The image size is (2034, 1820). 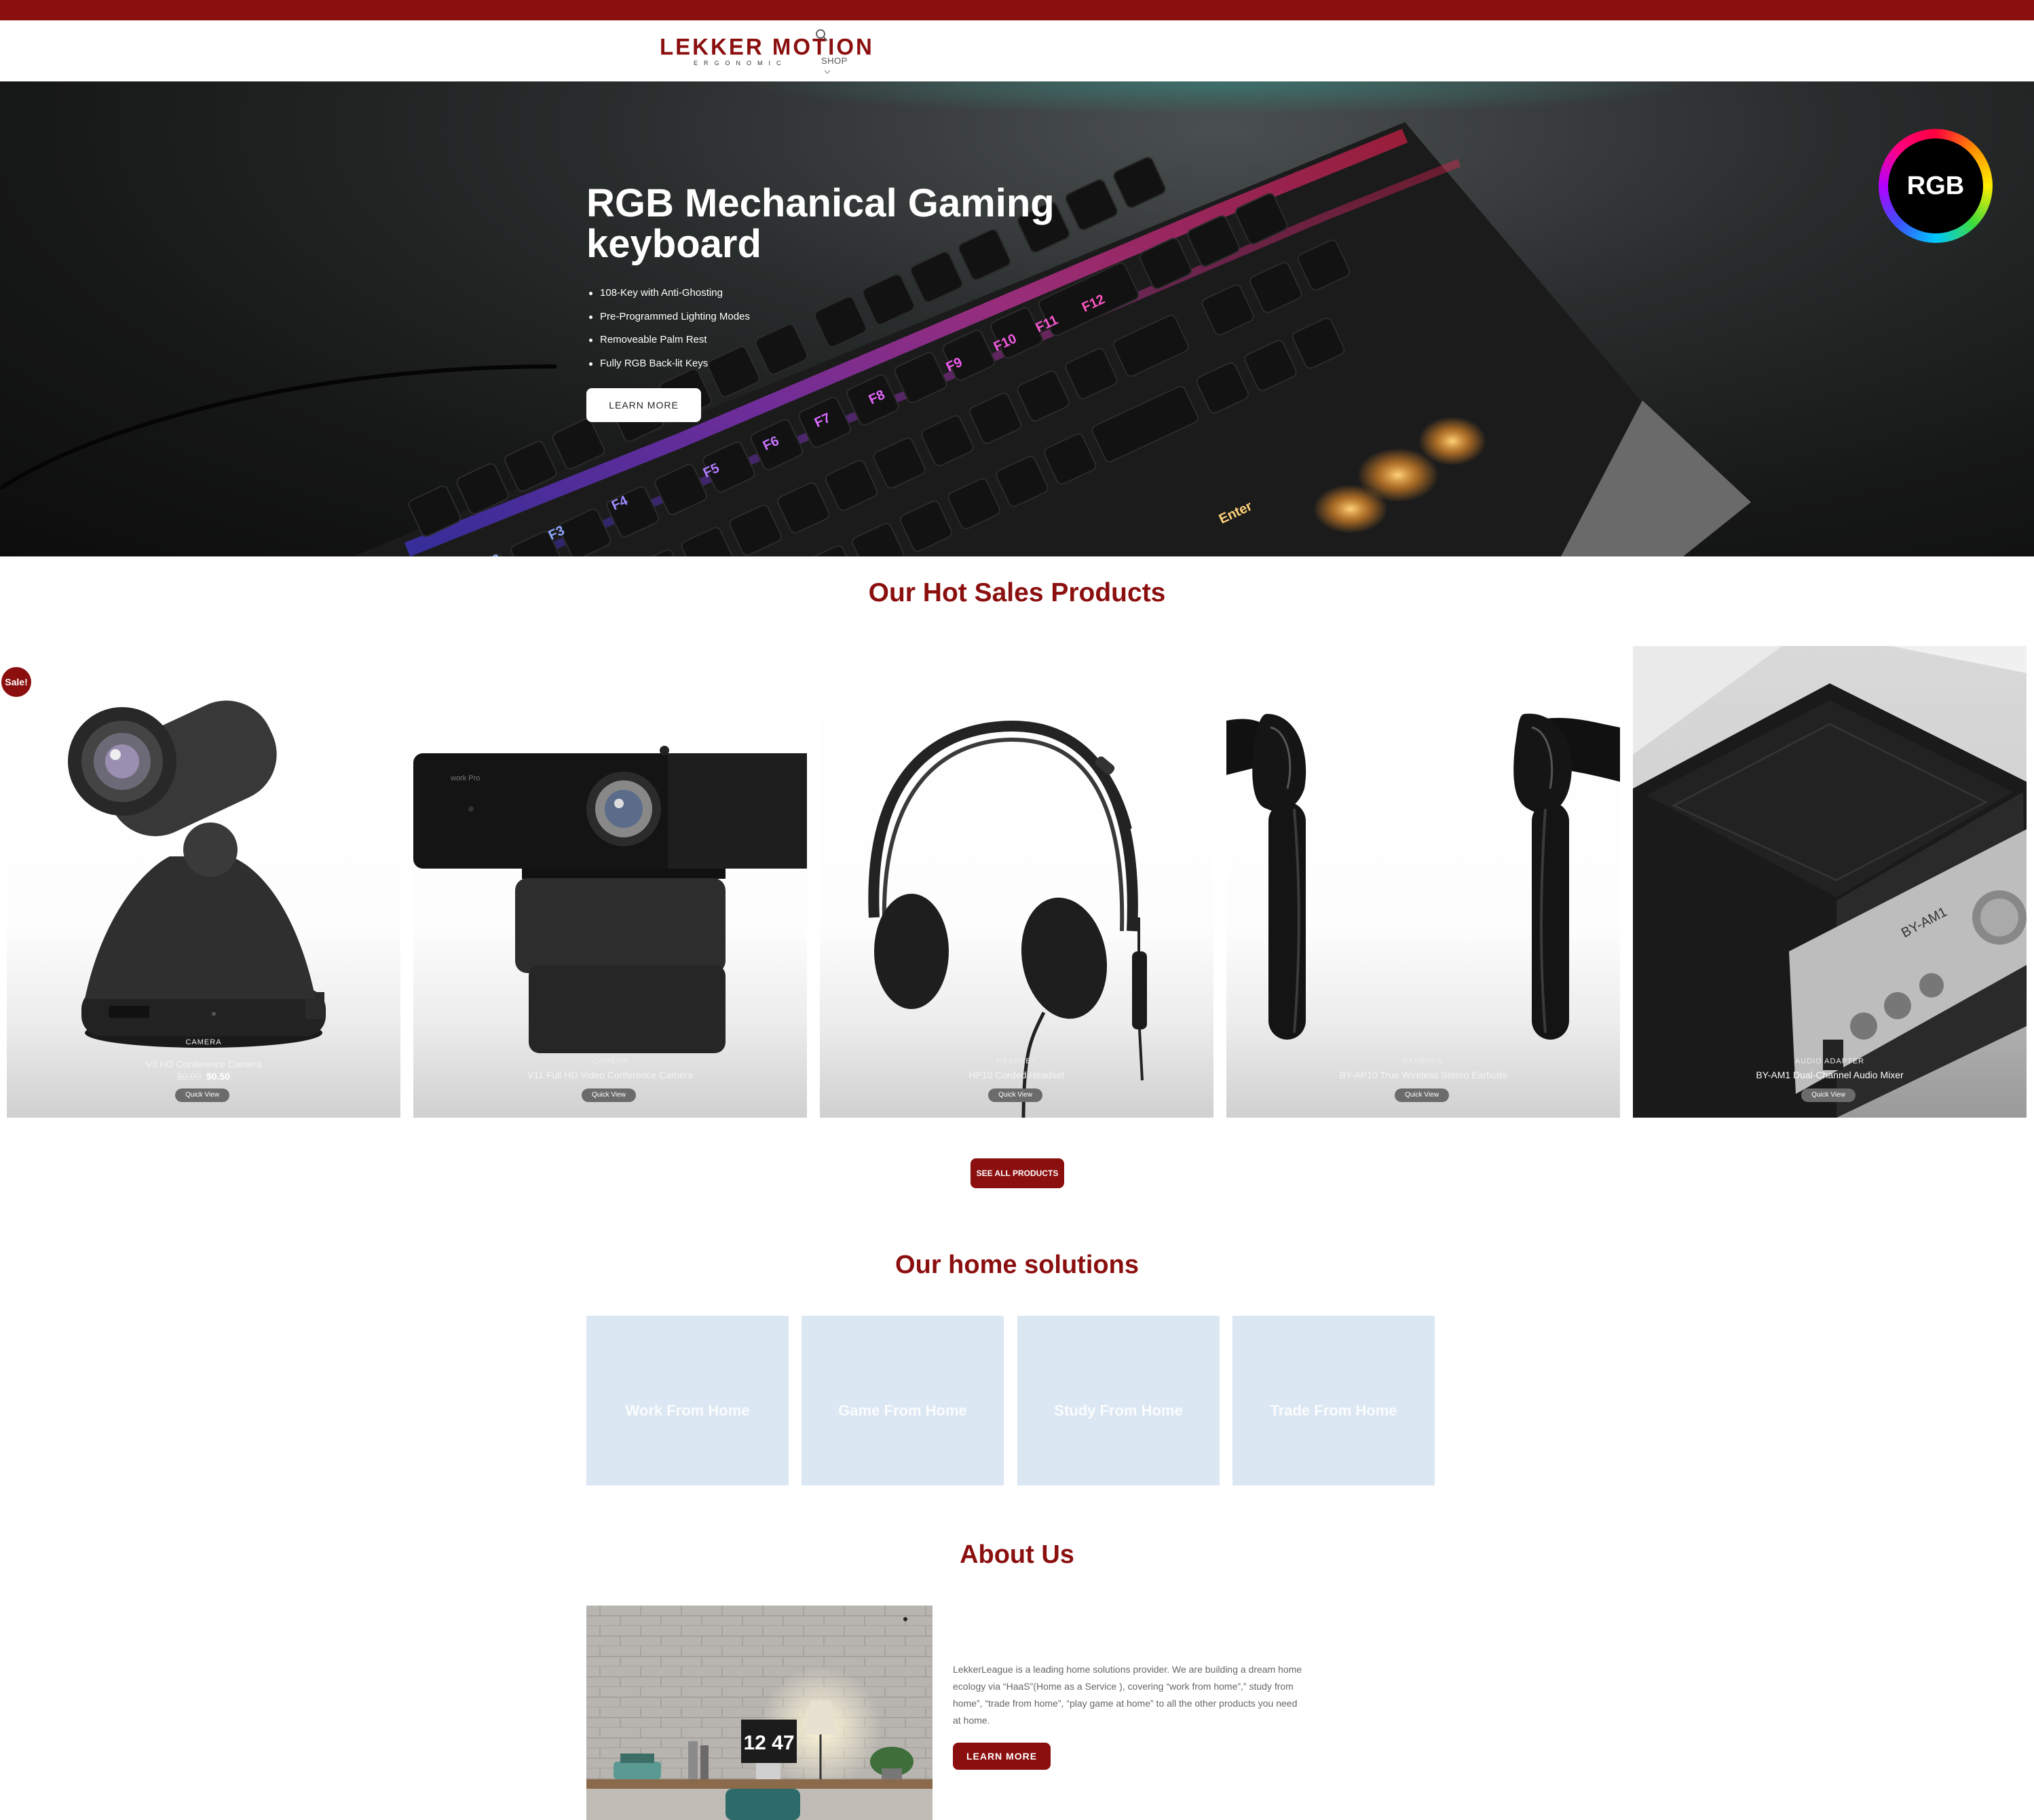 What do you see at coordinates (1829, 1061) in the screenshot?
I see `product-category: AUDIO ADAPTER` at bounding box center [1829, 1061].